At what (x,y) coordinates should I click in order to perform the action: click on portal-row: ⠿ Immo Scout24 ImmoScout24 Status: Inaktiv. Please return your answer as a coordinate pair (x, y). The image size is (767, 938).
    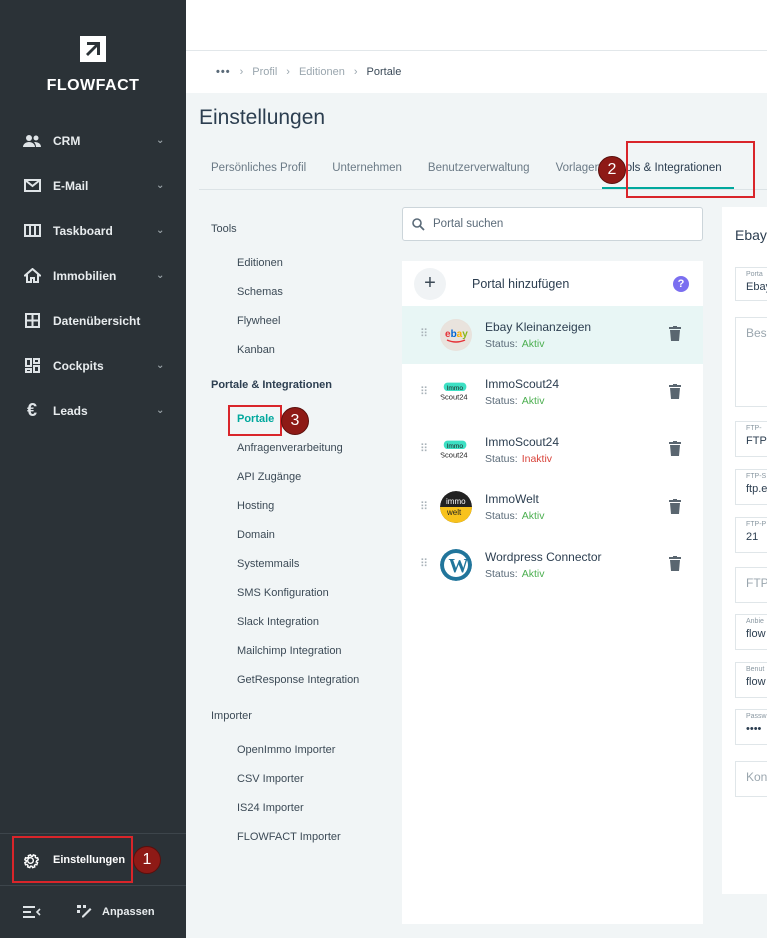
    Looking at the image, I should click on (552, 450).